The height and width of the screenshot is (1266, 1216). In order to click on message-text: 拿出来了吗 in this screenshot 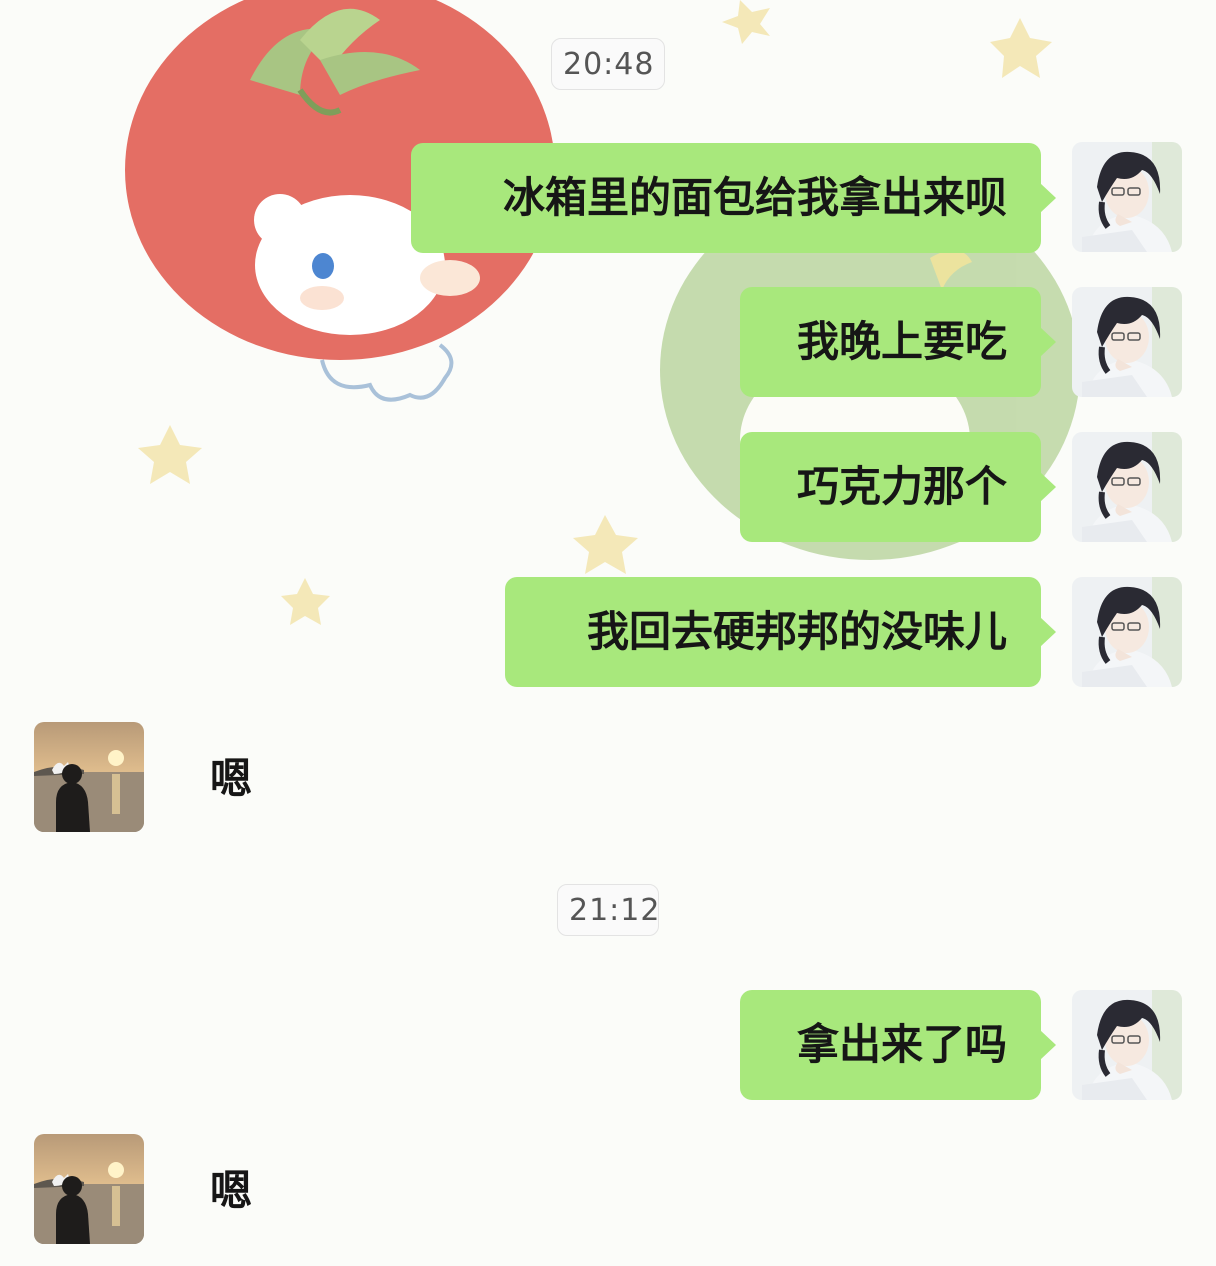, I will do `click(901, 1044)`.